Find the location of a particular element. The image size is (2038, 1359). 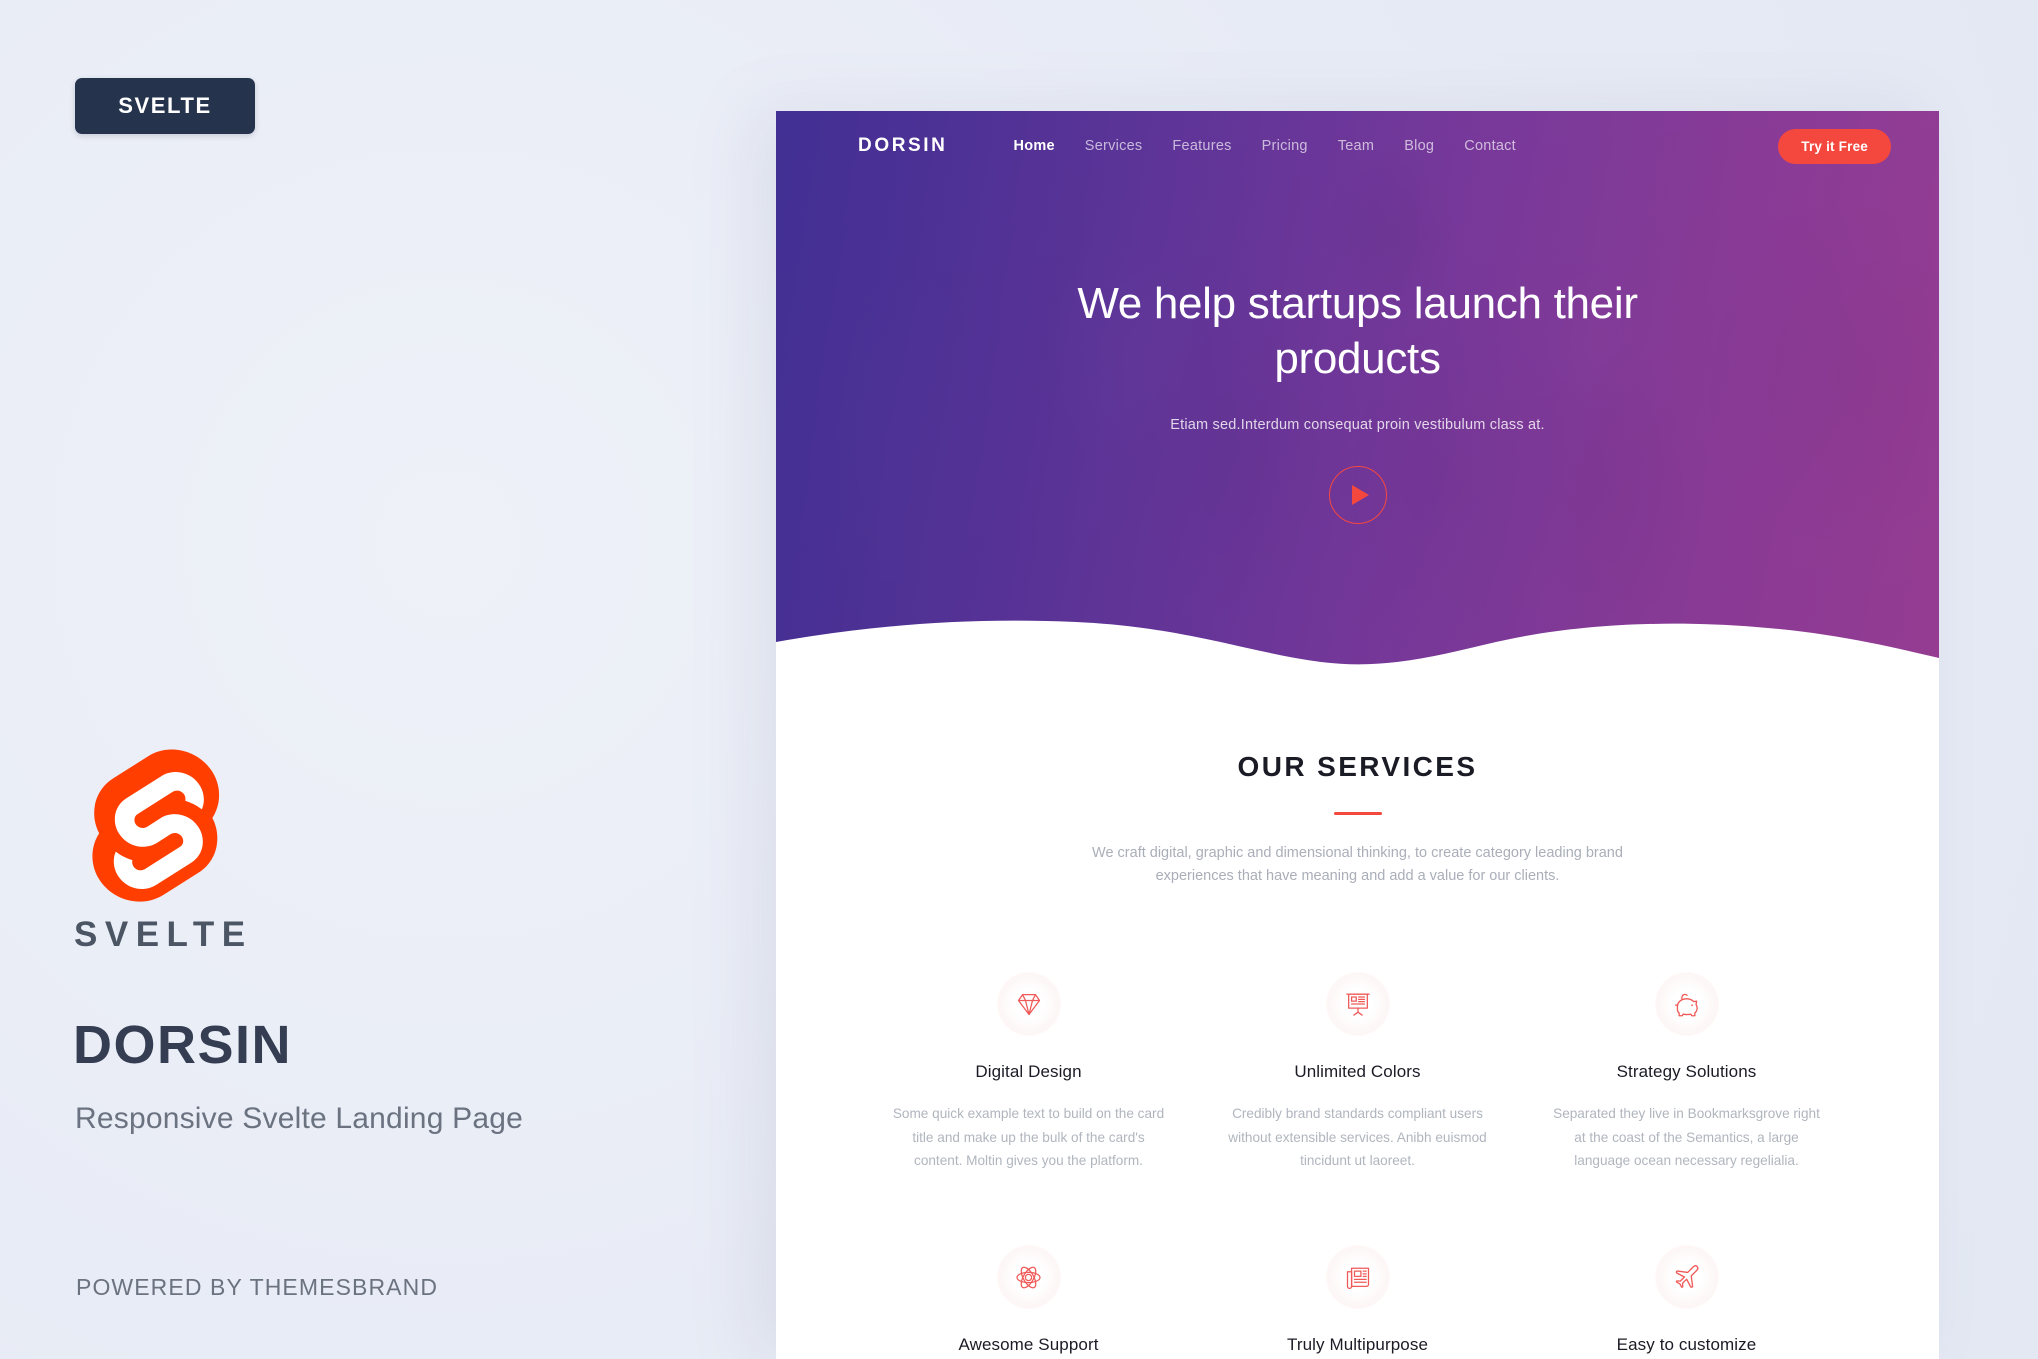

hero-wave-divider is located at coordinates (1357, 653).